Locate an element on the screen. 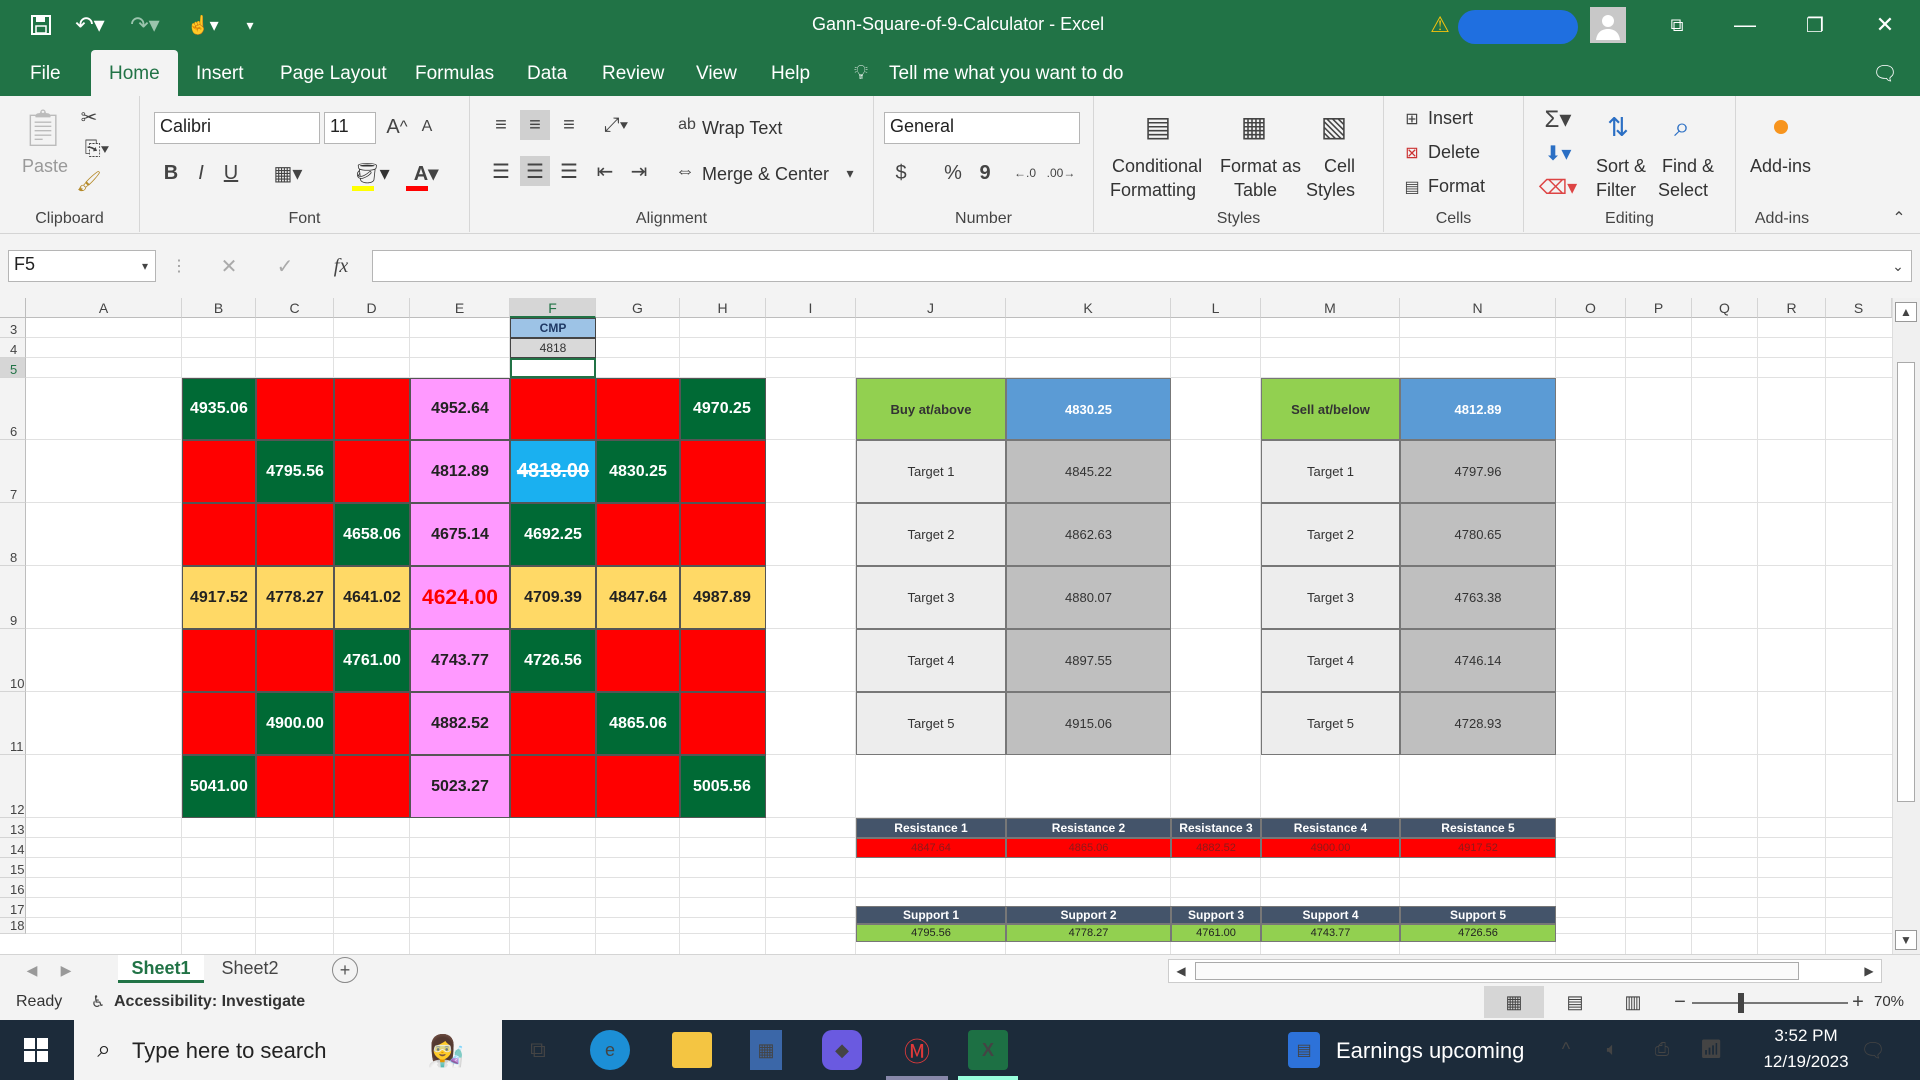 The height and width of the screenshot is (1080, 1920). row-header-17: 17 is located at coordinates (13, 908).